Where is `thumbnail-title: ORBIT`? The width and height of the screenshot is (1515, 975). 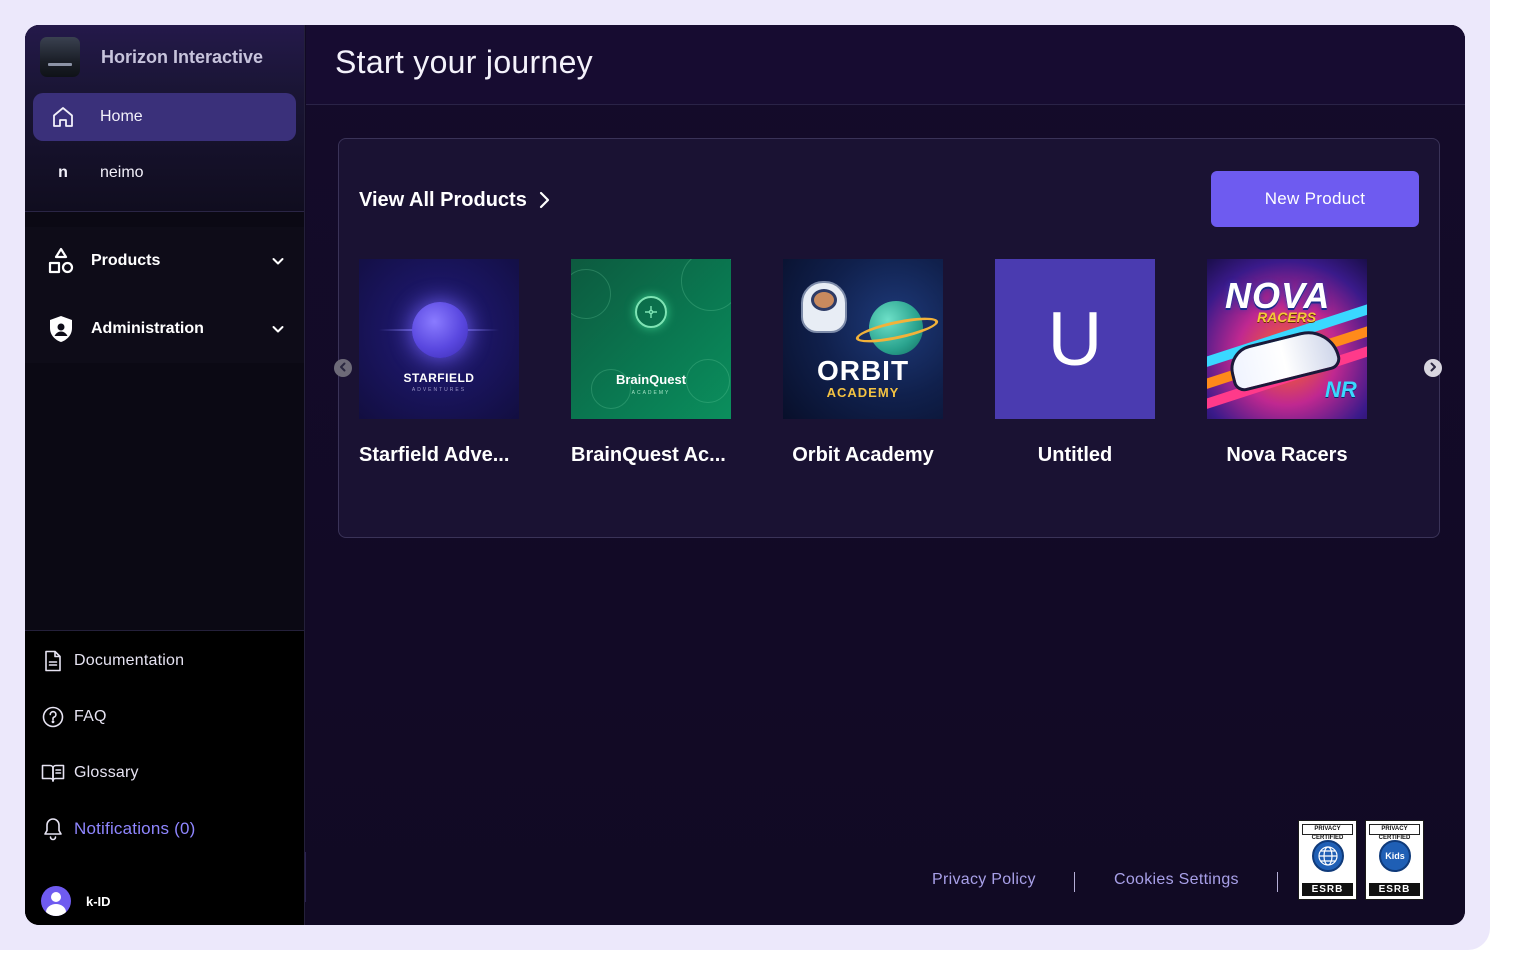 thumbnail-title: ORBIT is located at coordinates (863, 370).